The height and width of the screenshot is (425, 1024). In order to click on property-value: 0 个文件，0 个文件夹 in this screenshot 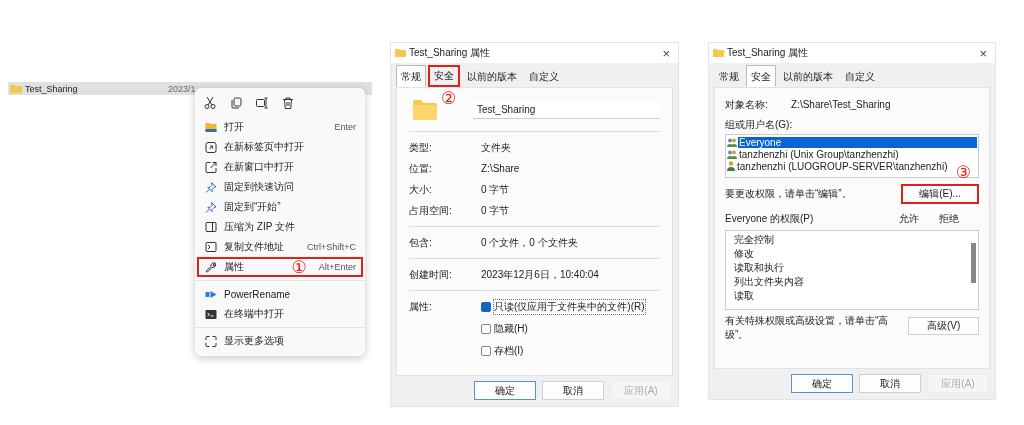, I will do `click(529, 242)`.